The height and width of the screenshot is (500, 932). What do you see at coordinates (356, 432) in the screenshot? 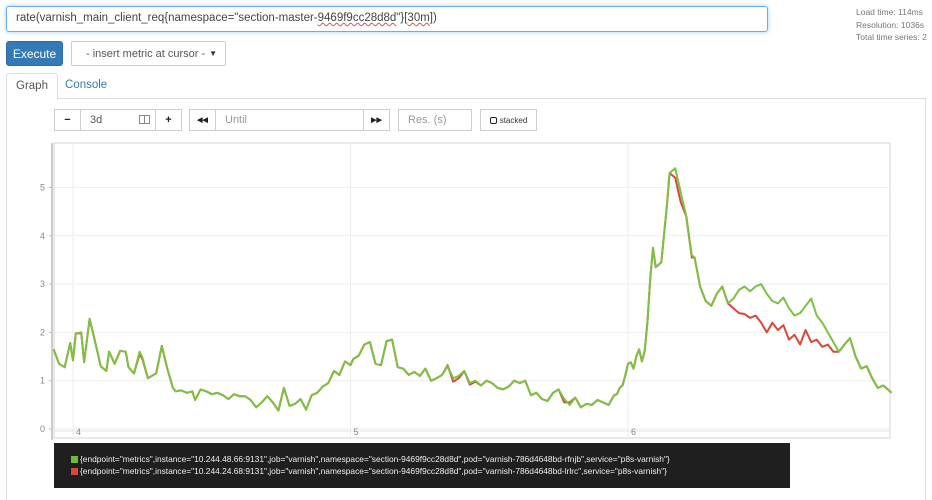
I see `x-tick-label: 5` at bounding box center [356, 432].